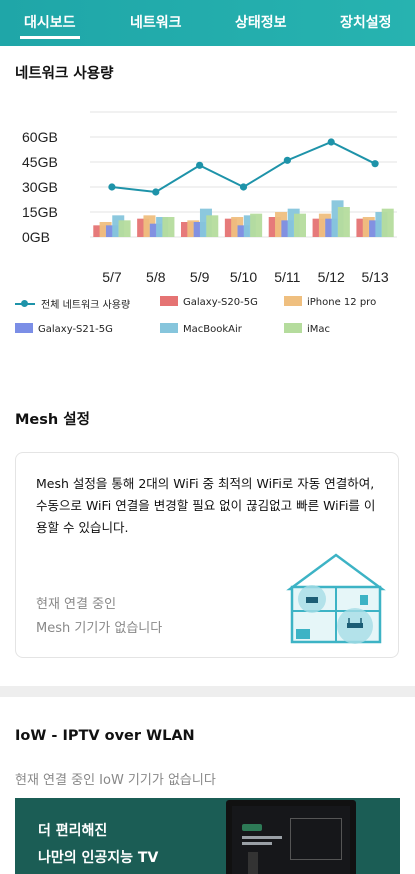  What do you see at coordinates (291, 840) in the screenshot?
I see `tv-screen` at bounding box center [291, 840].